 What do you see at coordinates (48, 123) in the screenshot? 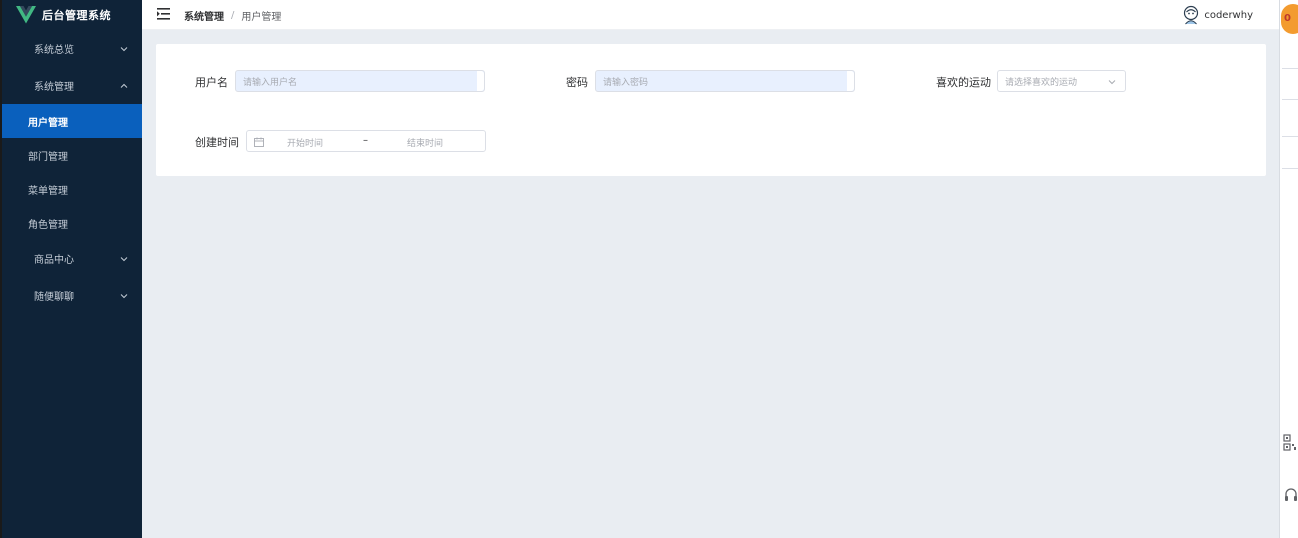
I see `sidebar-item-label: 用户管理` at bounding box center [48, 123].